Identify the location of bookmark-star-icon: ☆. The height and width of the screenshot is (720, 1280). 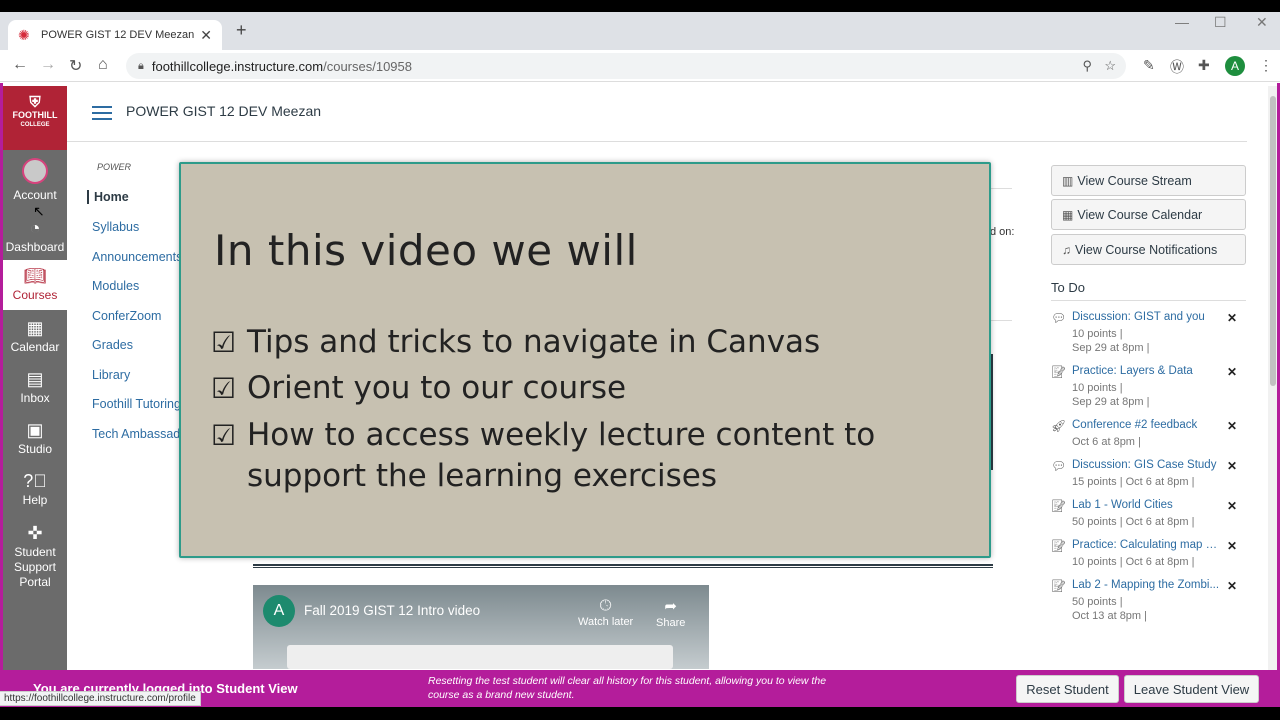
(1110, 66).